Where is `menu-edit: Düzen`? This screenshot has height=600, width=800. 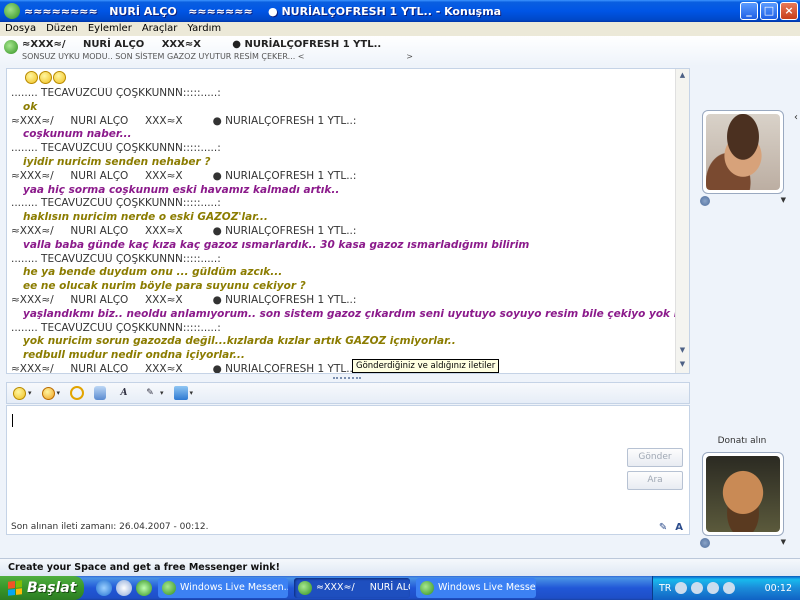 menu-edit: Düzen is located at coordinates (62, 29).